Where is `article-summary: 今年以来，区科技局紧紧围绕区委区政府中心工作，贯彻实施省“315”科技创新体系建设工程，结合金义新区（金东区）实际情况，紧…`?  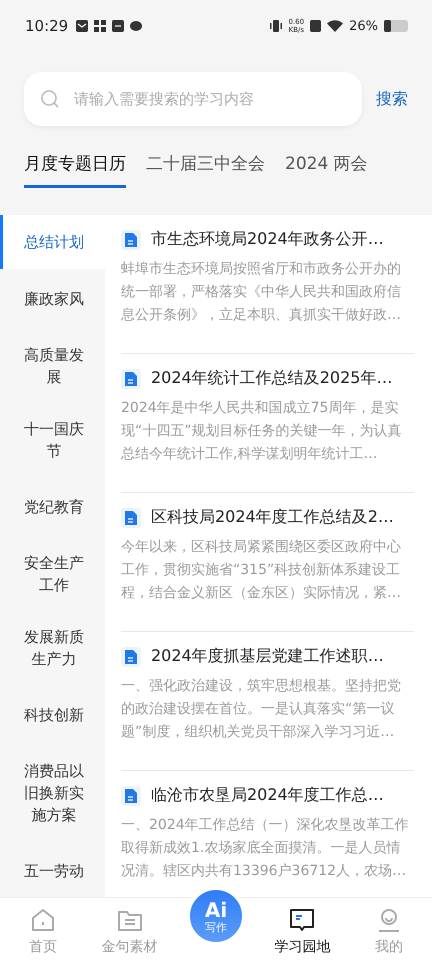 article-summary: 今年以来，区科技局紧紧围绕区委区政府中心工作，贯彻实施省“315”科技创新体系建设工程，结合金义新区（金东区）实际情况，紧… is located at coordinates (261, 570).